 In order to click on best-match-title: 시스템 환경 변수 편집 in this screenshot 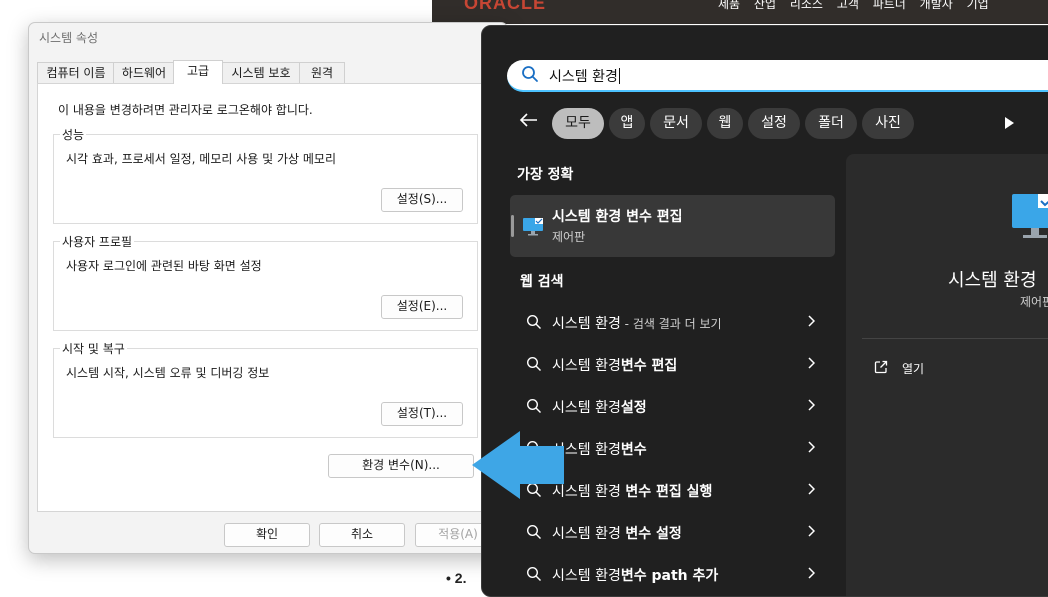, I will do `click(617, 217)`.